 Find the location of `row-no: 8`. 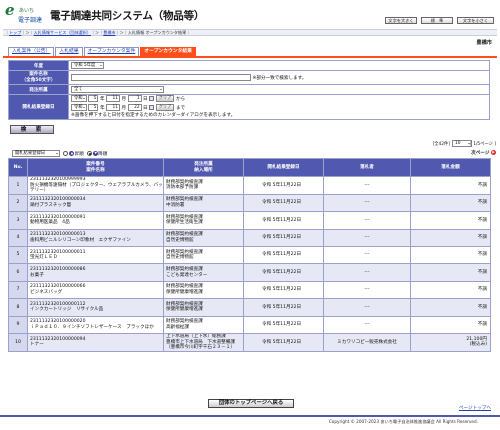

row-no: 8 is located at coordinates (18, 307).